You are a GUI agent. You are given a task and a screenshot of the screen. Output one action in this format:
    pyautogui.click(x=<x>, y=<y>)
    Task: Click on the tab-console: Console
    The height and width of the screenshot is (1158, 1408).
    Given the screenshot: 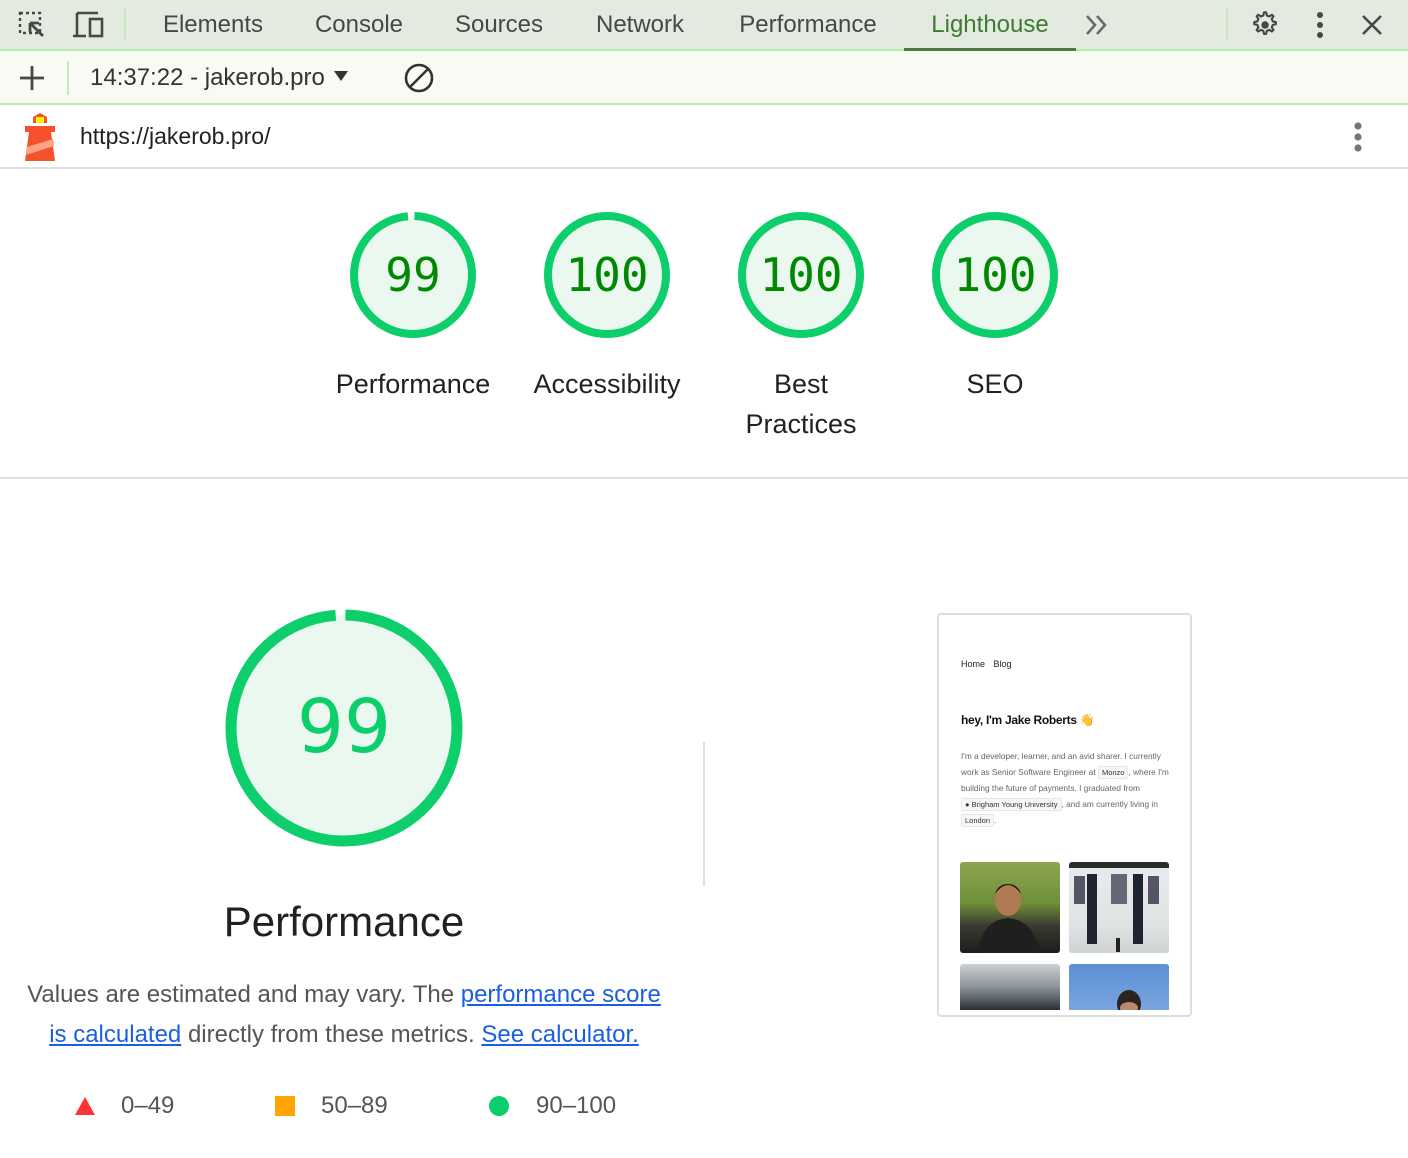 What is the action you would take?
    pyautogui.click(x=359, y=24)
    